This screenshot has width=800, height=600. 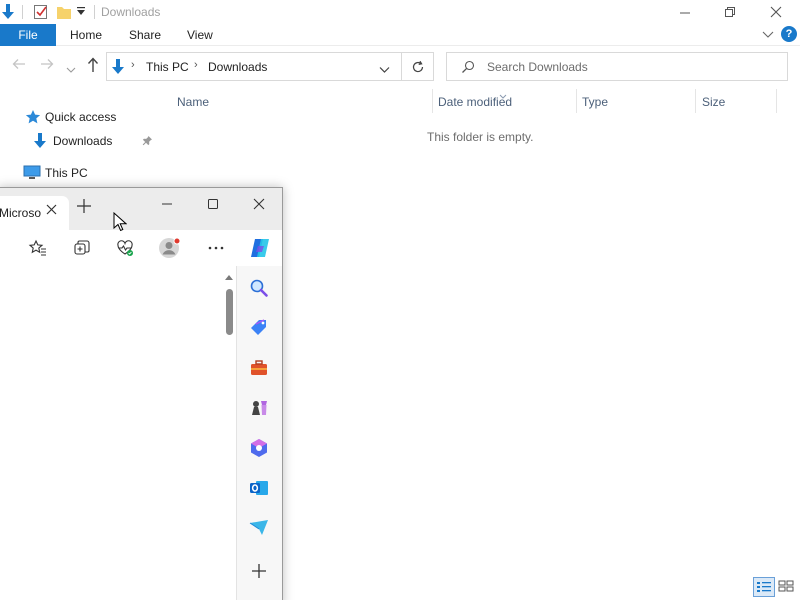 I want to click on drop-icon, so click(x=258, y=527).